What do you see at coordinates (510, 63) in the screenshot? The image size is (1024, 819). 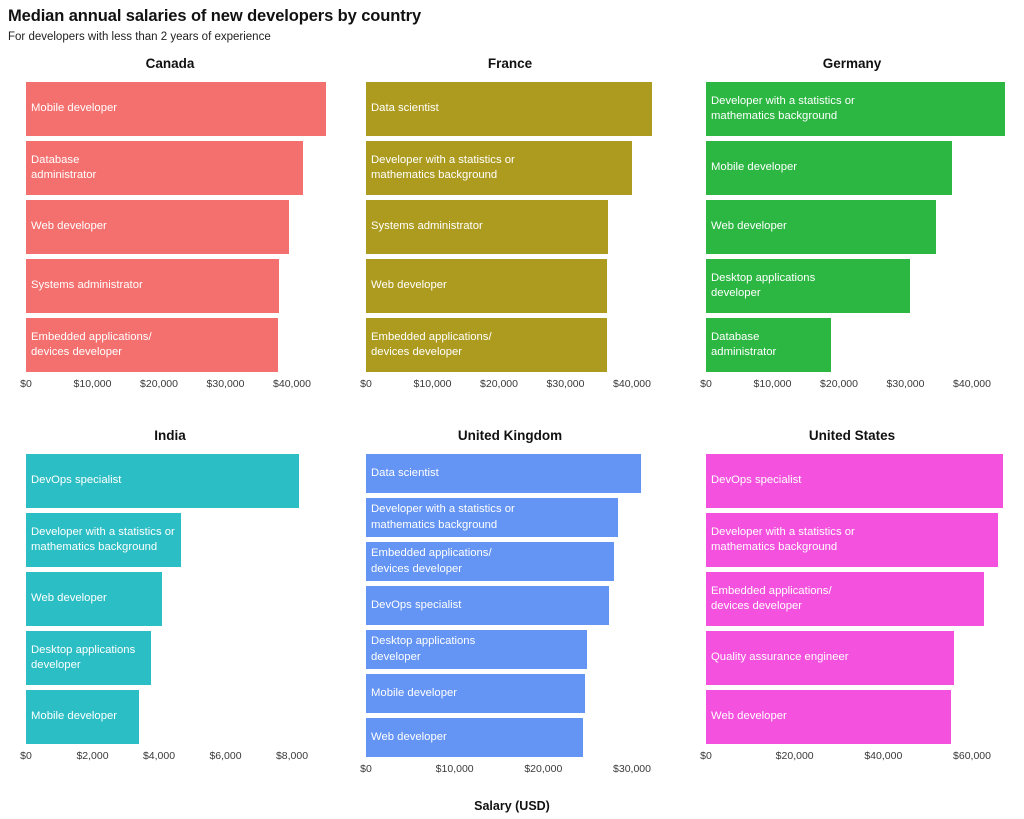 I see `facet-title: France` at bounding box center [510, 63].